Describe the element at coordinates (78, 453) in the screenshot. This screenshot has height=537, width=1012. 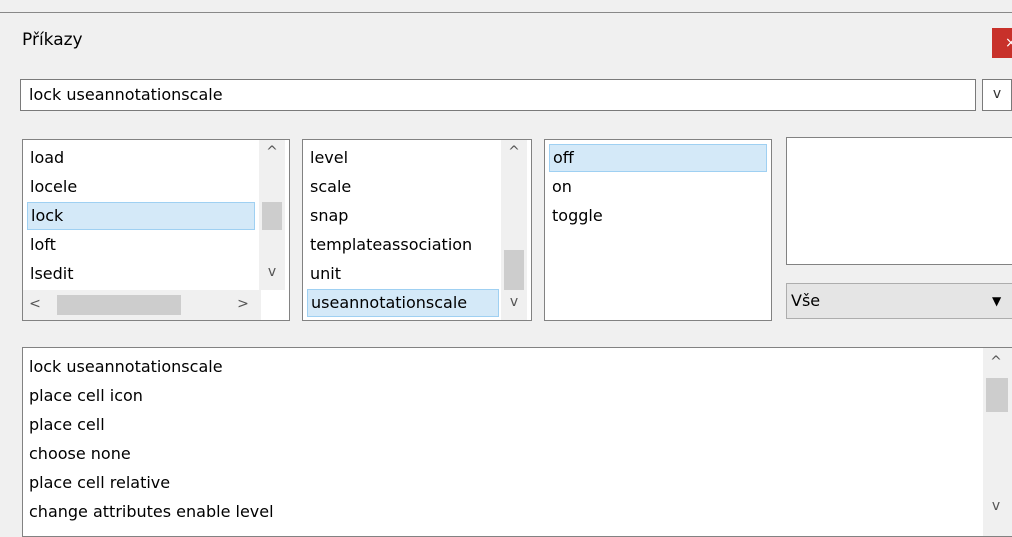
I see `list-item: choose none` at that location.